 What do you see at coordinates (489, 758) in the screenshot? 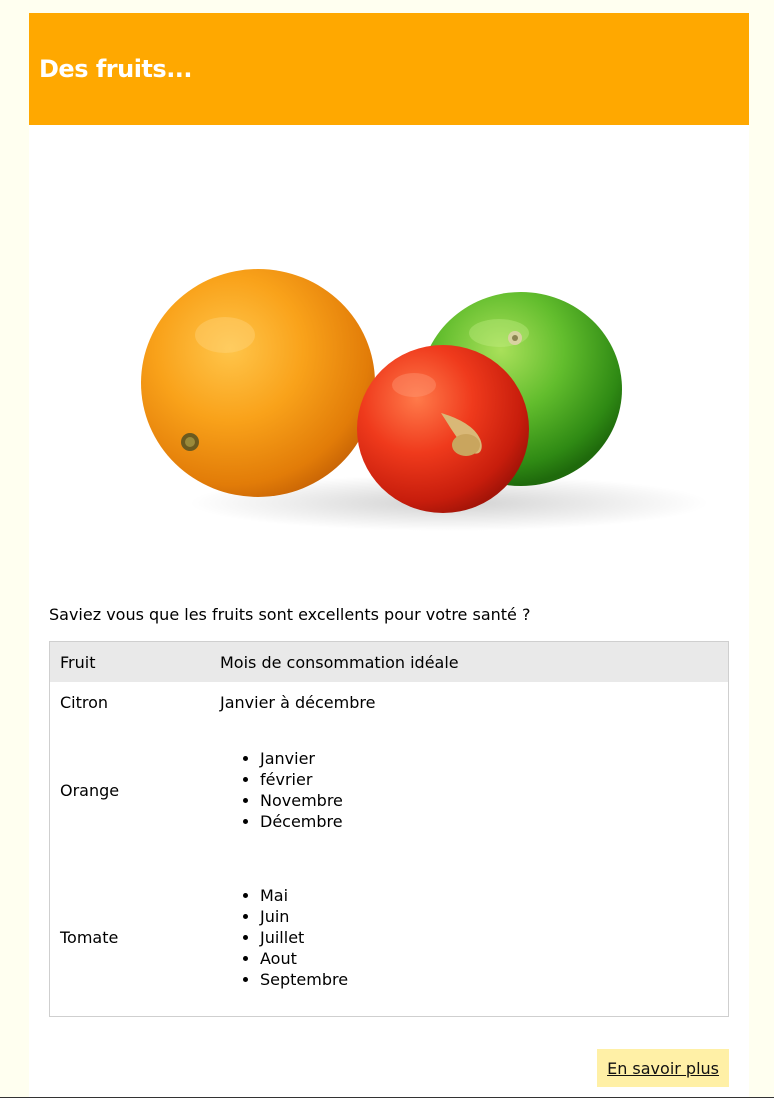
I see `list-item: Janvier` at bounding box center [489, 758].